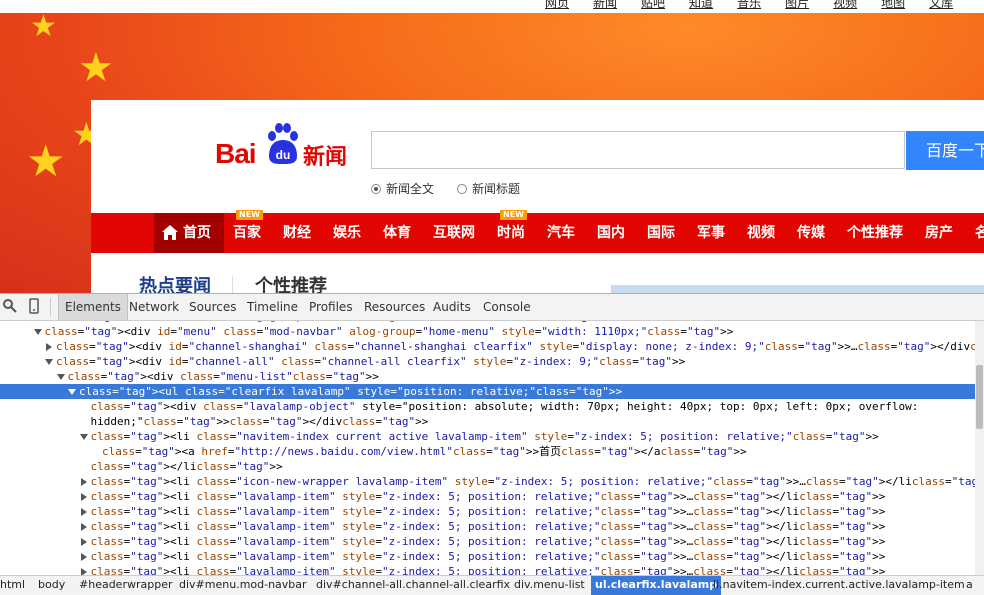 The width and height of the screenshot is (984, 595). What do you see at coordinates (638, 150) in the screenshot?
I see `search-input` at bounding box center [638, 150].